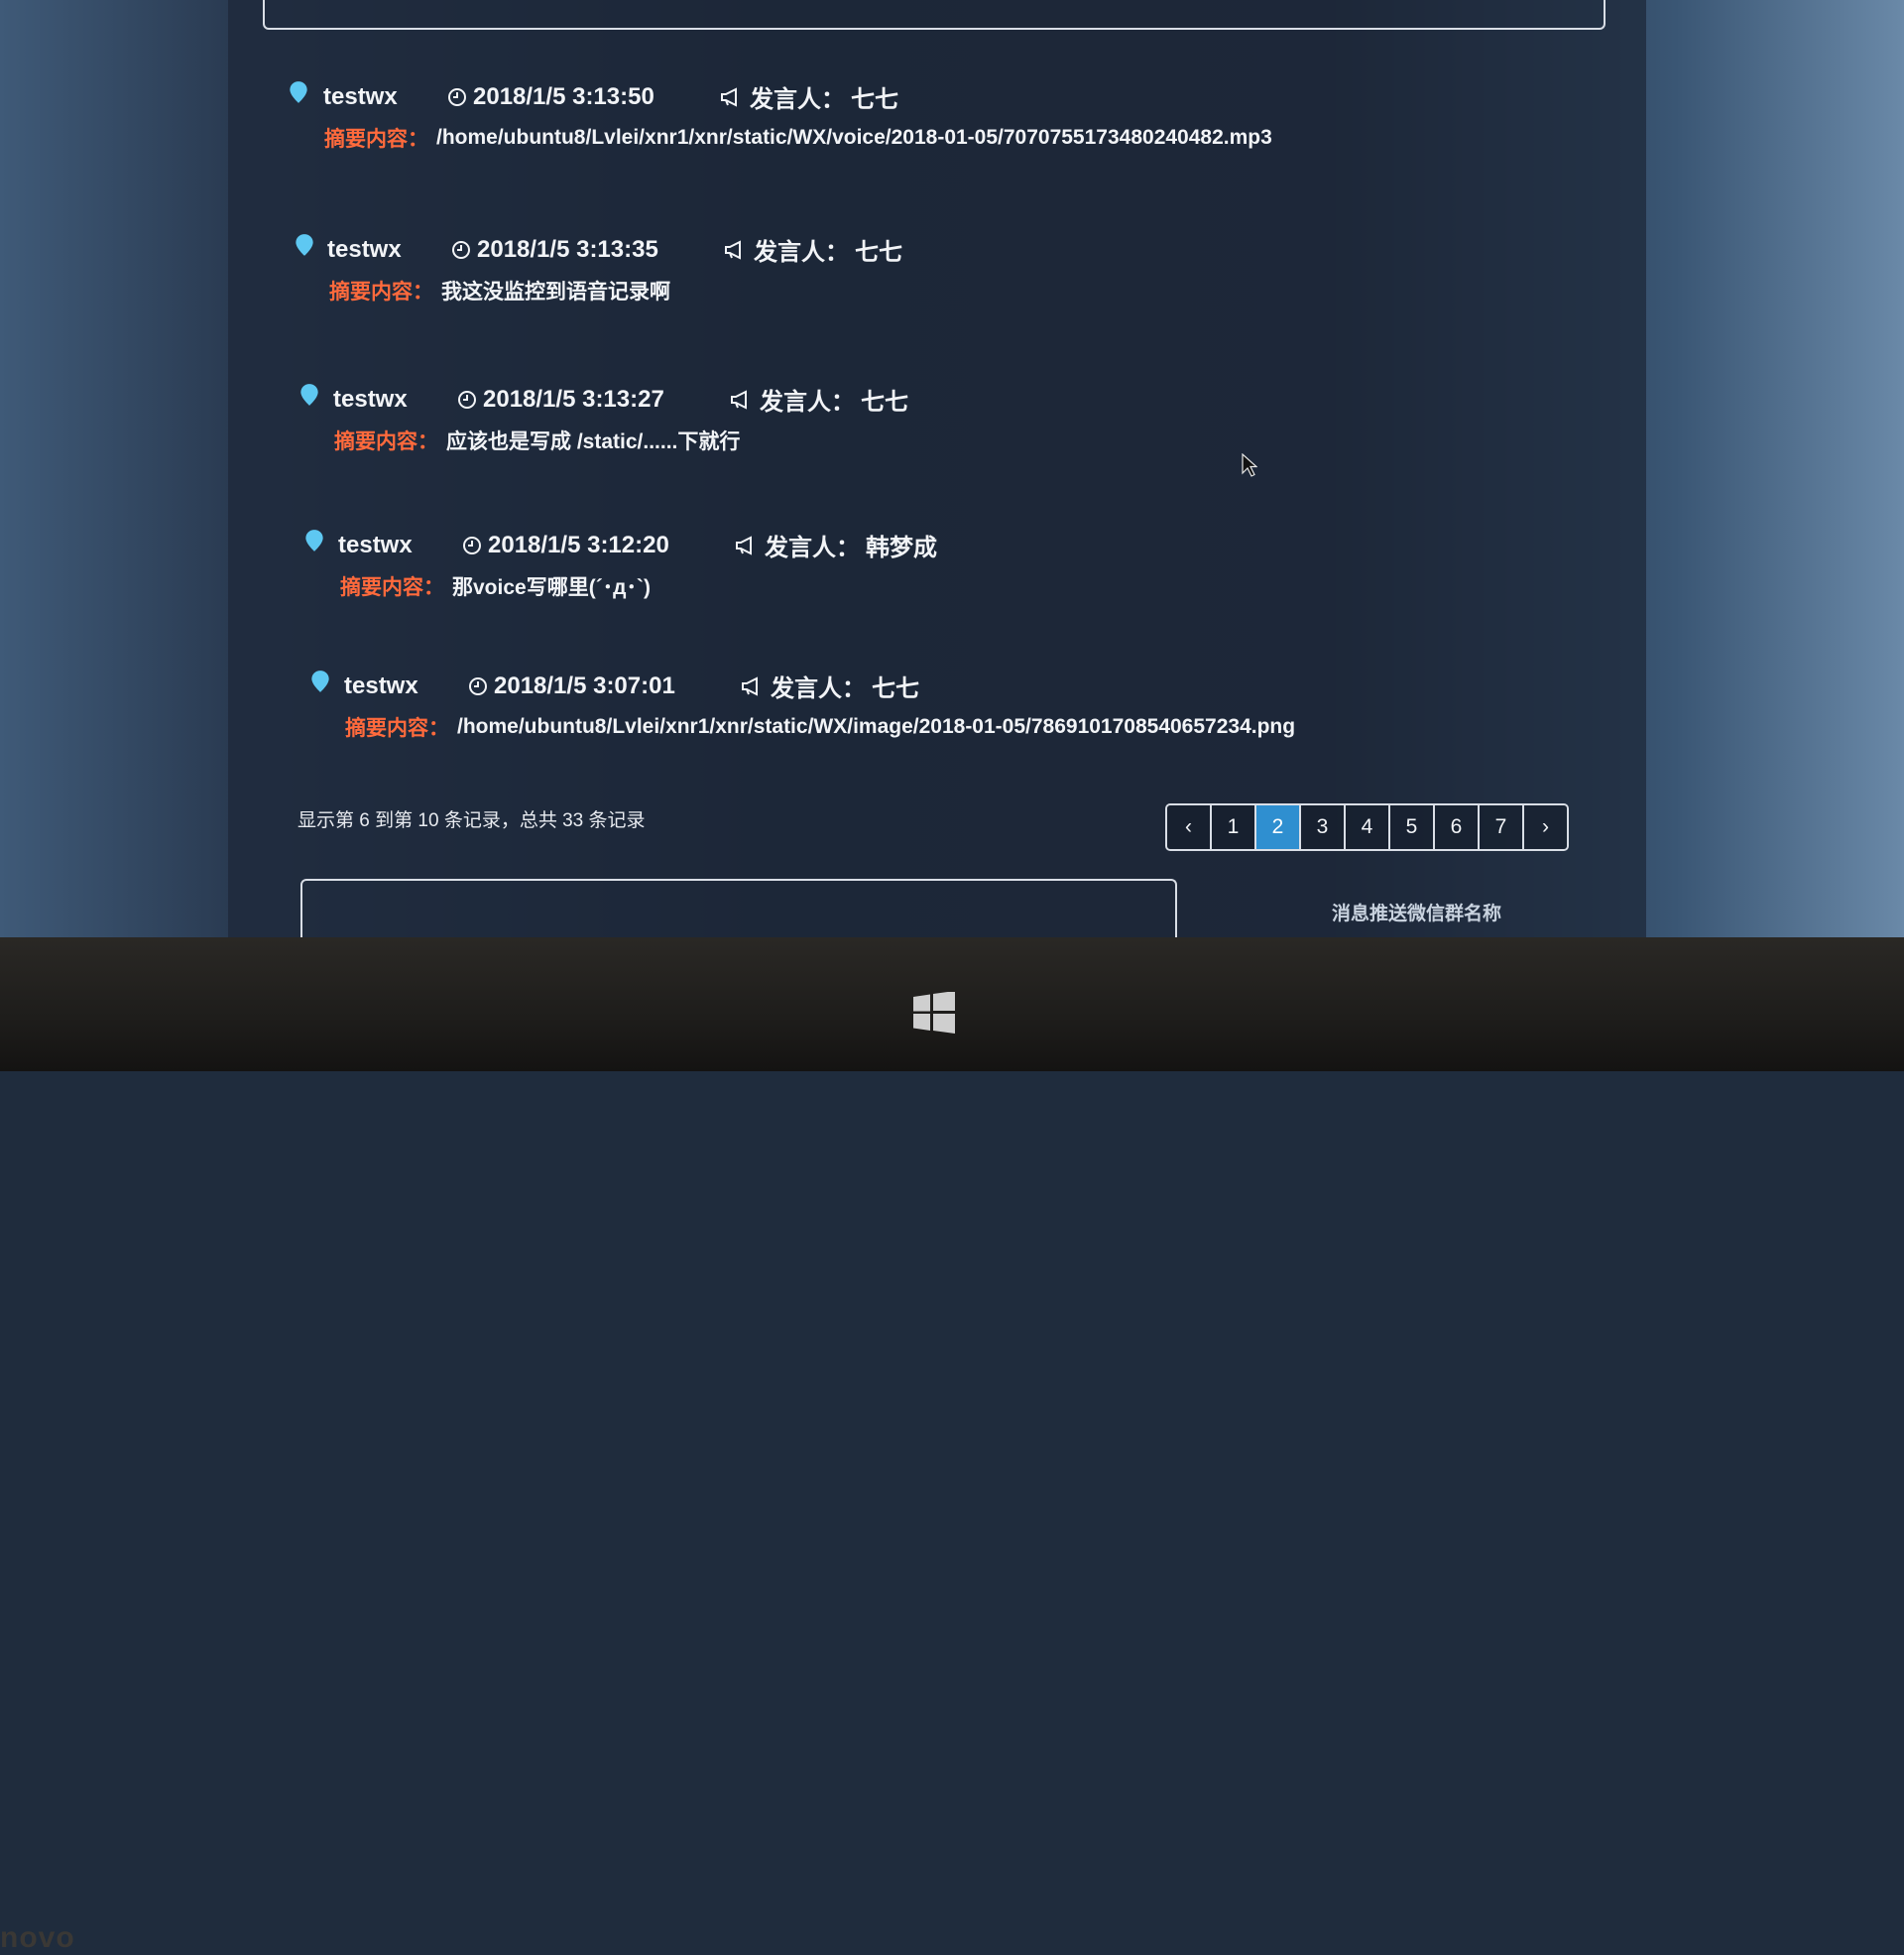 Image resolution: width=1904 pixels, height=1955 pixels. I want to click on page-button: 6, so click(1457, 827).